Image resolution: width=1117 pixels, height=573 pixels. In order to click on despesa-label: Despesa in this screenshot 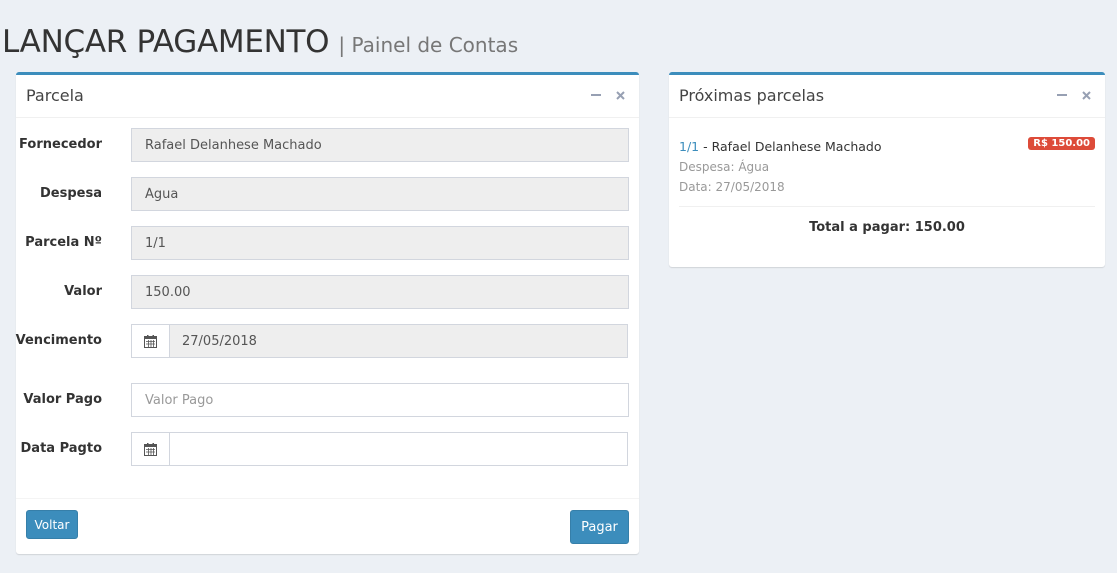, I will do `click(71, 193)`.